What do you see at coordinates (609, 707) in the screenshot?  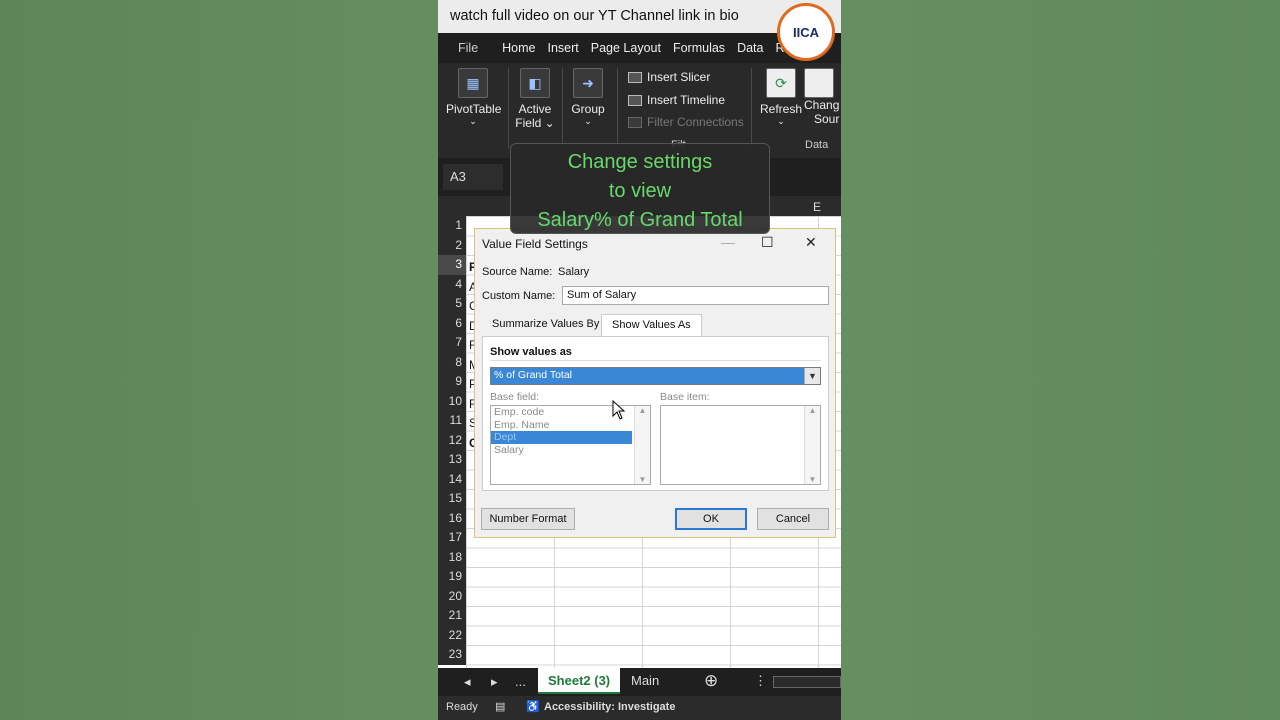 I see `accessibility-status: Accessibility: Investigate` at bounding box center [609, 707].